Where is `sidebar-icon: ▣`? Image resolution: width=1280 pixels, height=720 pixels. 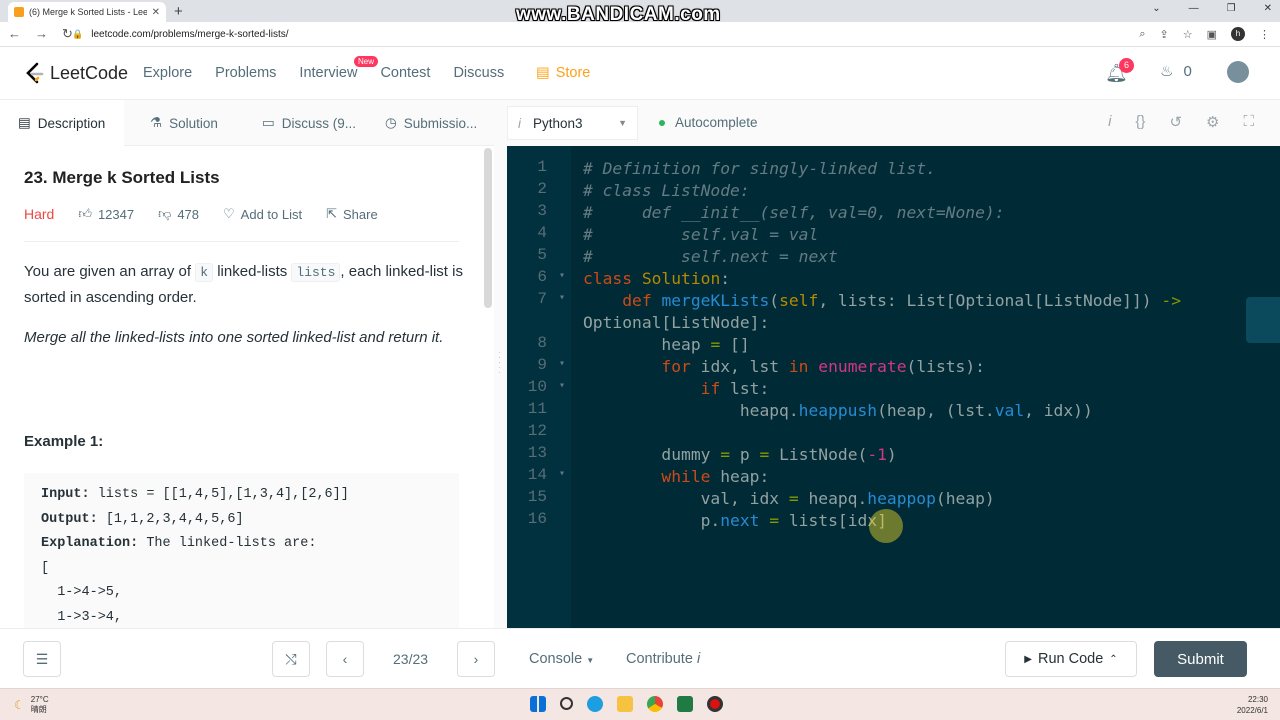 sidebar-icon: ▣ is located at coordinates (1212, 34).